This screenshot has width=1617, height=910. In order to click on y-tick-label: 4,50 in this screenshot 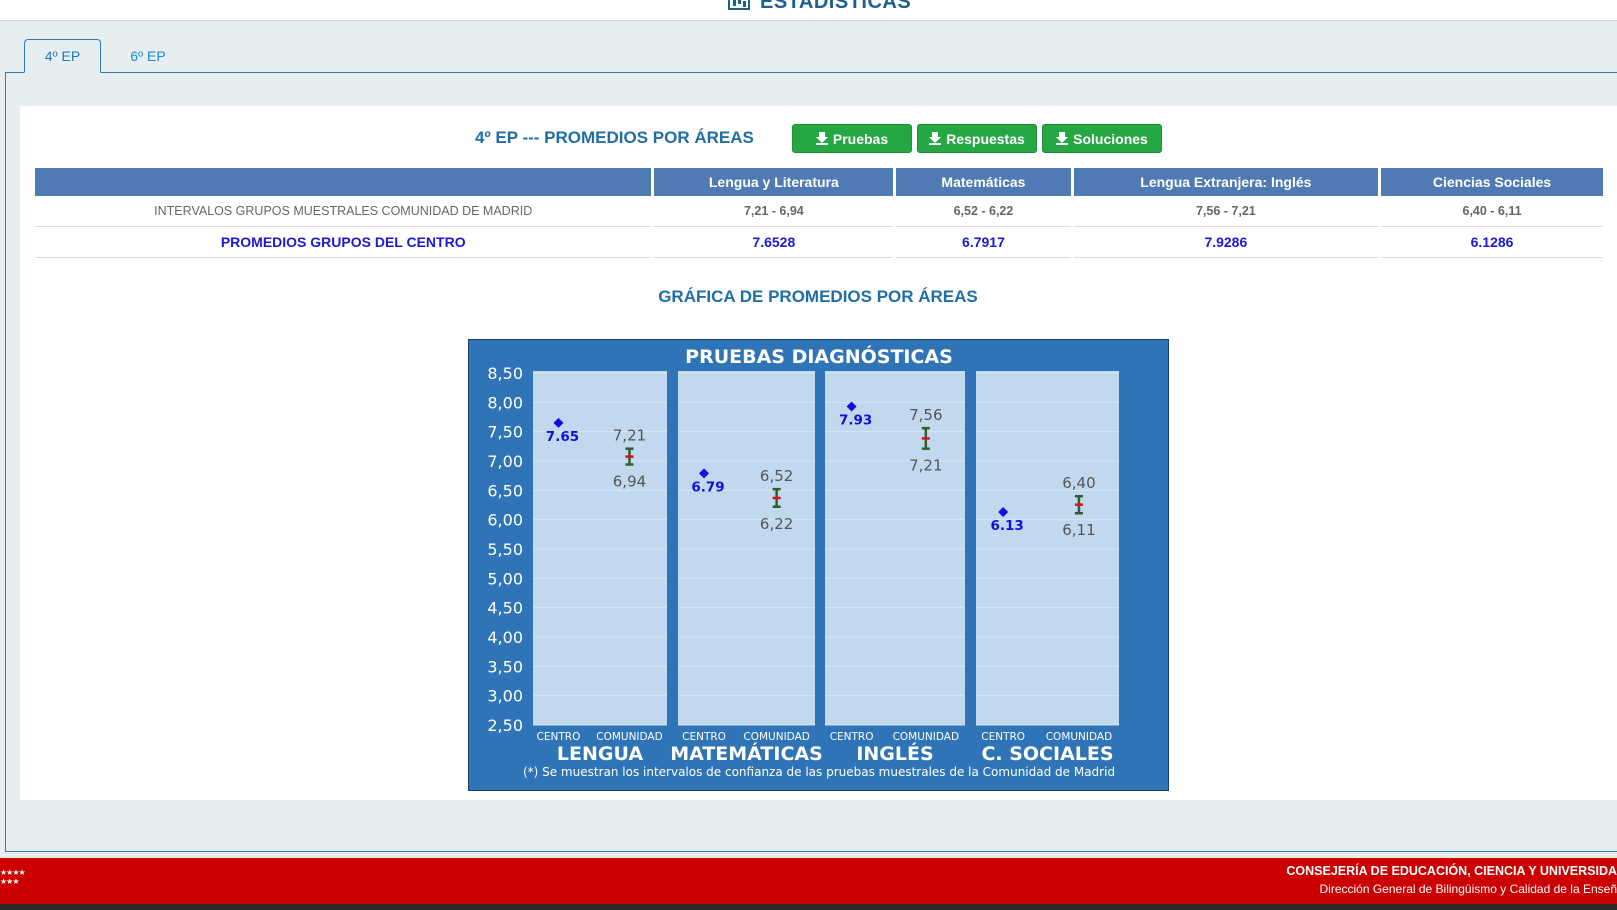, I will do `click(505, 608)`.